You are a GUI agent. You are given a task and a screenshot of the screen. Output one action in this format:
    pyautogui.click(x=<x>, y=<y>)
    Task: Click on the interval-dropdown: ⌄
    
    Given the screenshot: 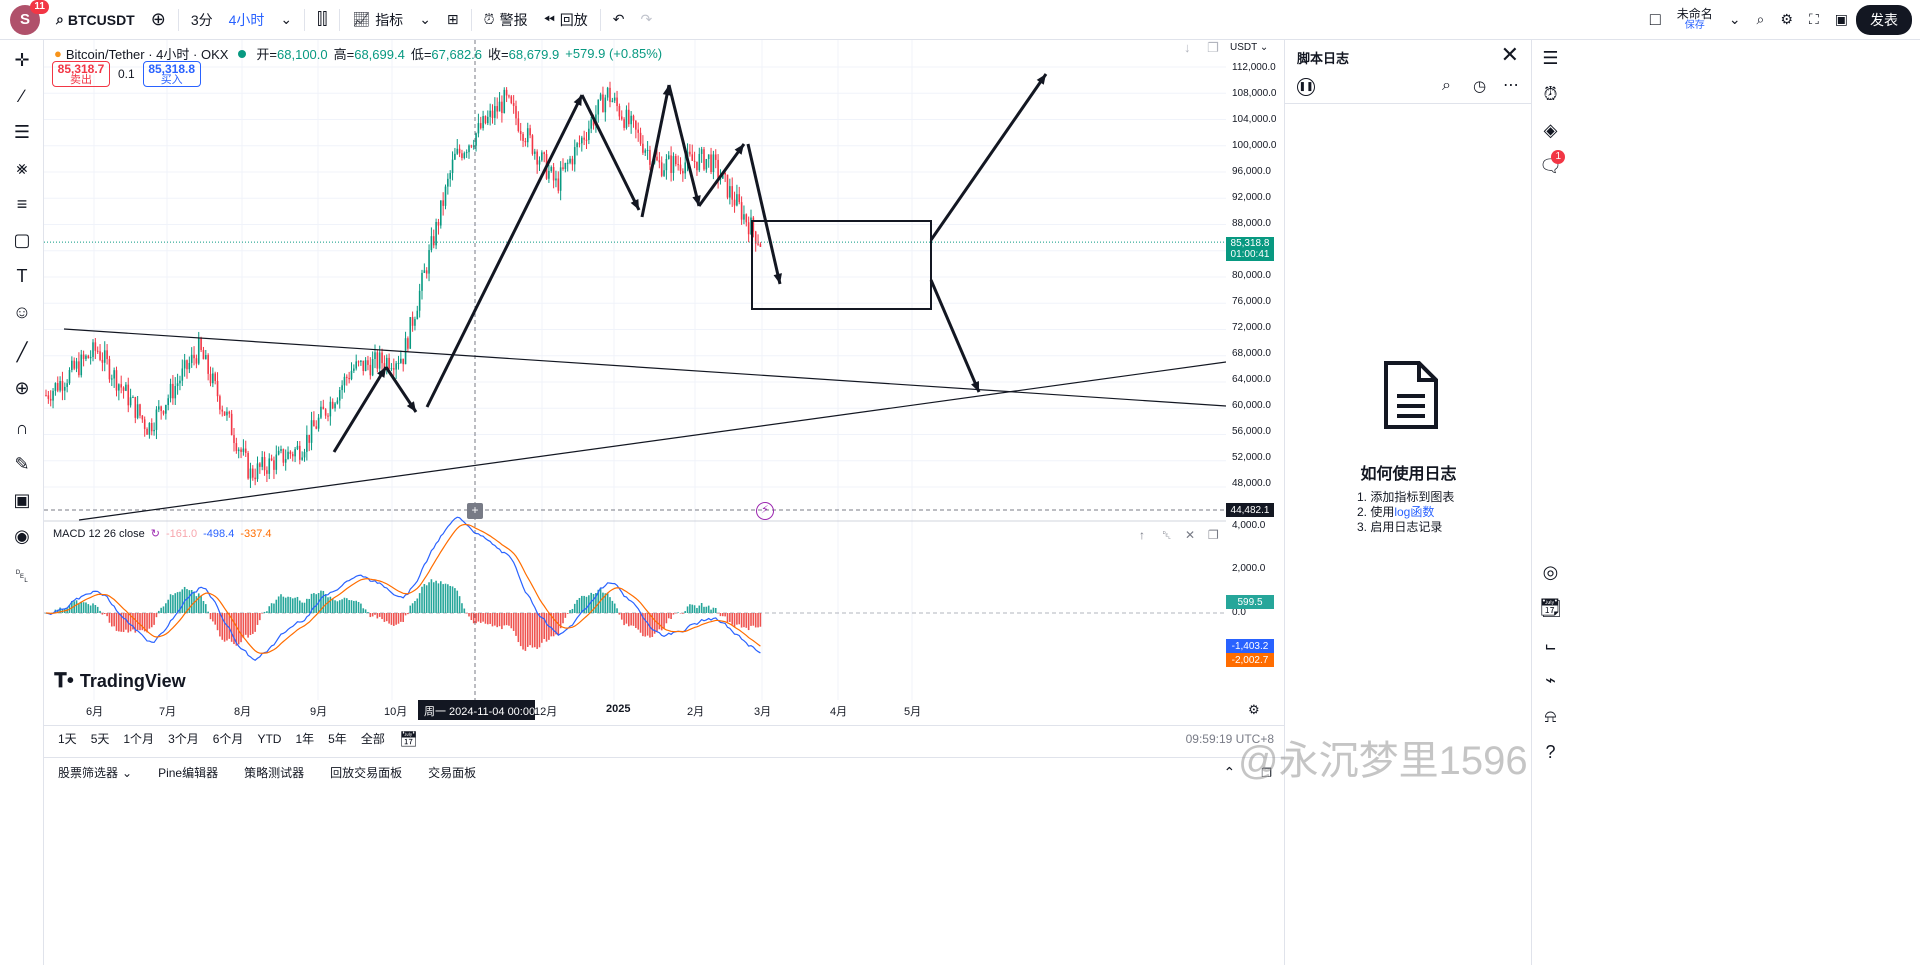 What is the action you would take?
    pyautogui.click(x=286, y=20)
    